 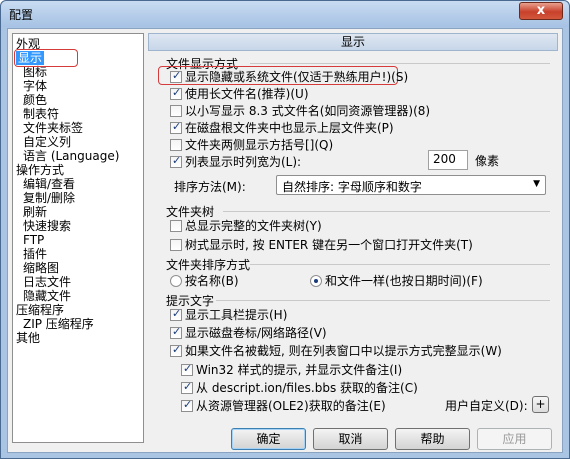 I want to click on radio-unchecked, so click(x=176, y=281).